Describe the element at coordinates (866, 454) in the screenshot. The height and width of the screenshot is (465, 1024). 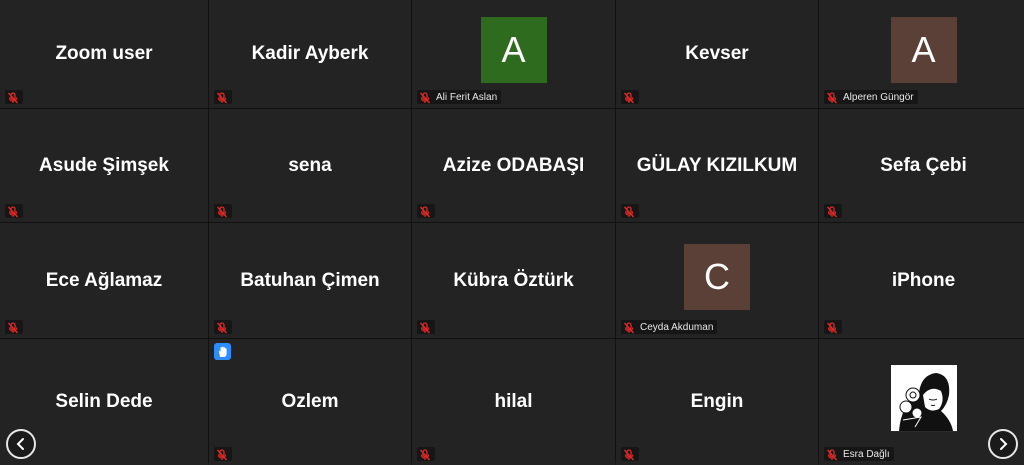
I see `participant-name-label: Esra Dağlı` at that location.